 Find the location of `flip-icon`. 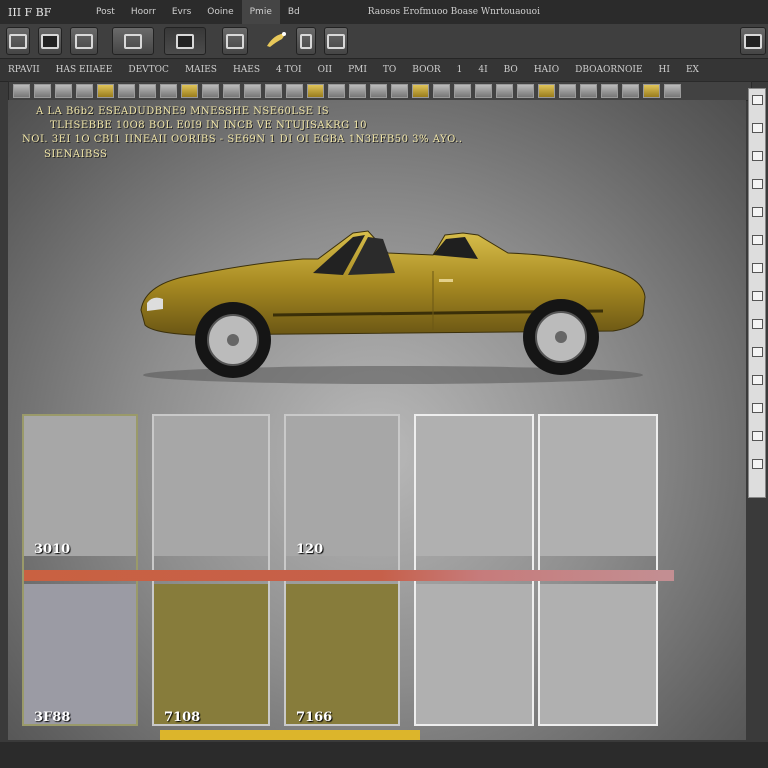

flip-icon is located at coordinates (630, 91).